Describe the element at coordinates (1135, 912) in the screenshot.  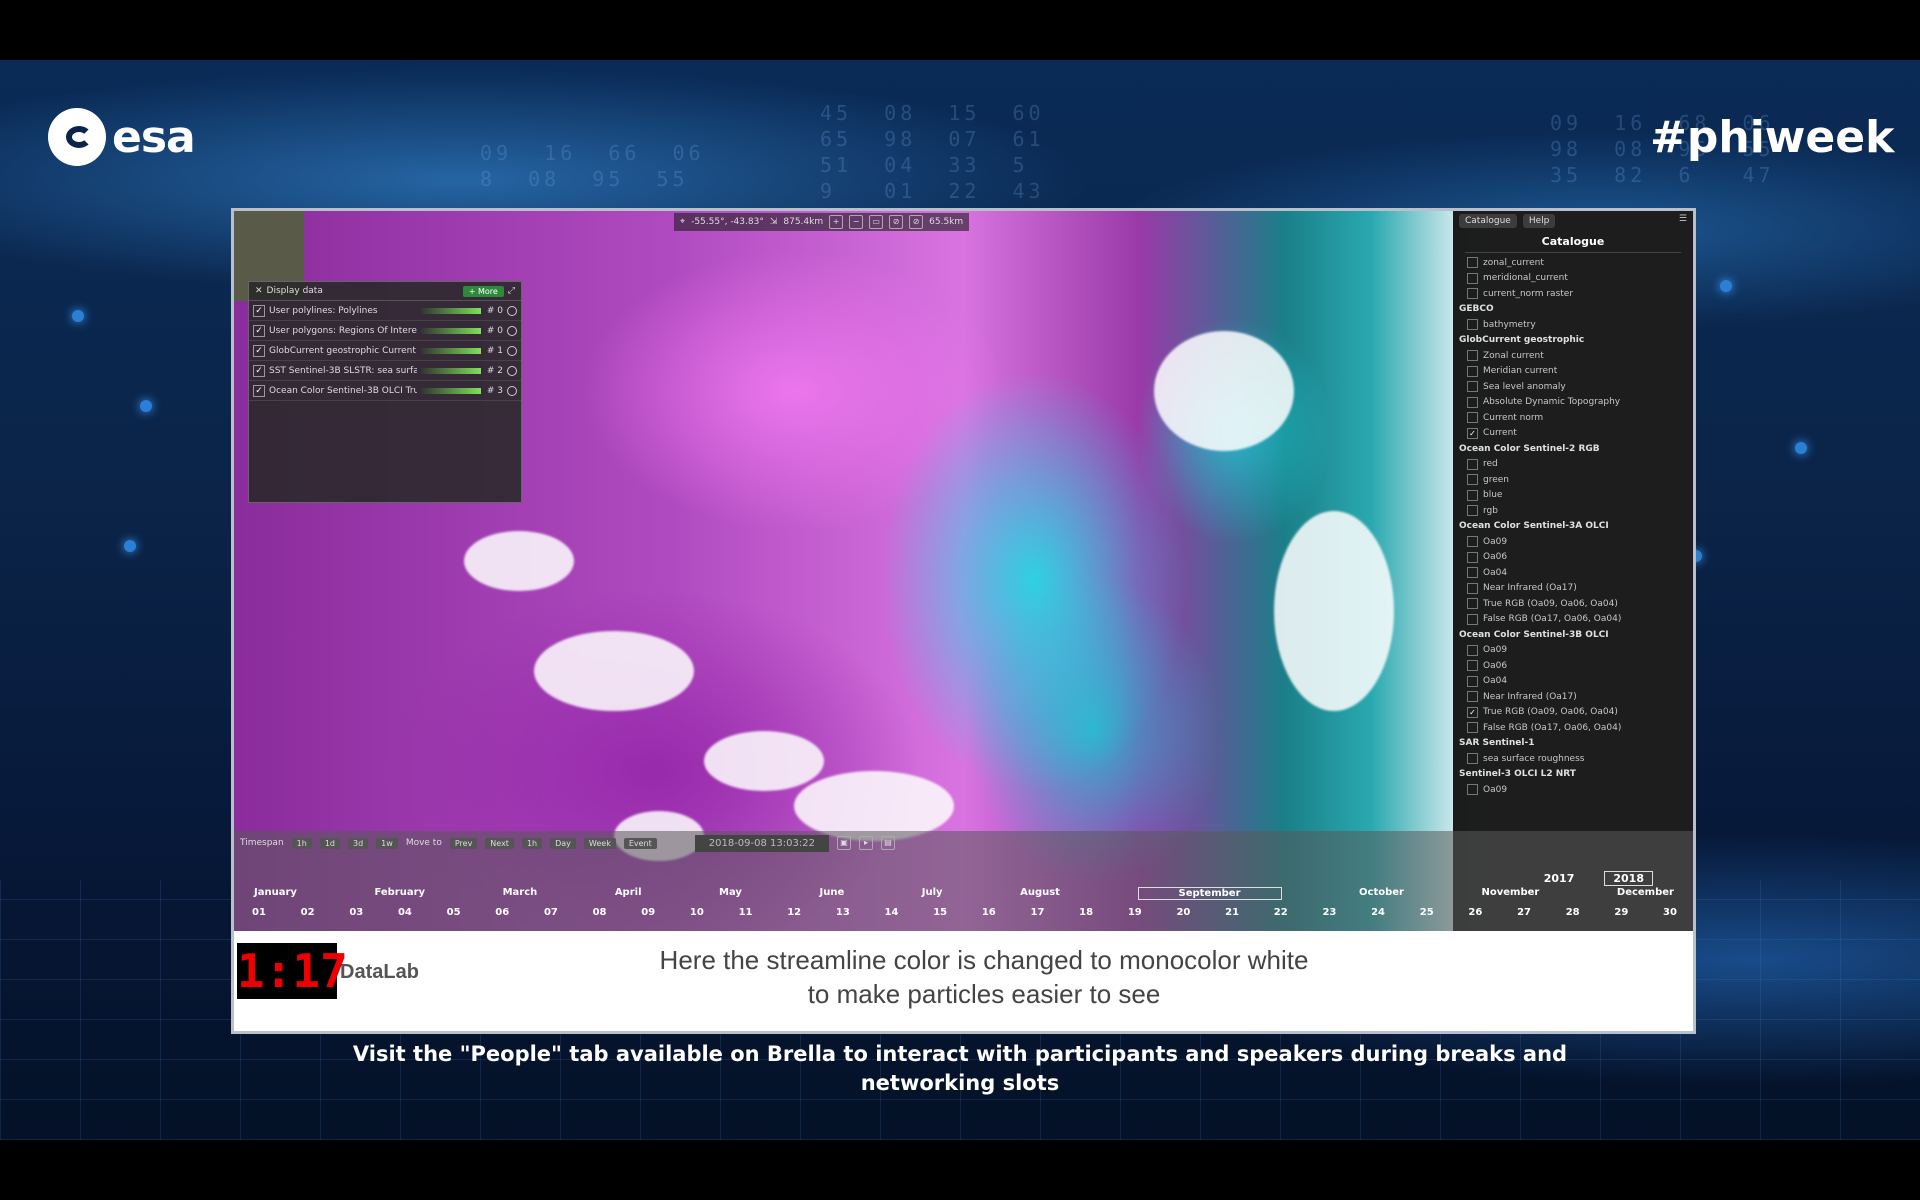
I see `day-item: 19` at that location.